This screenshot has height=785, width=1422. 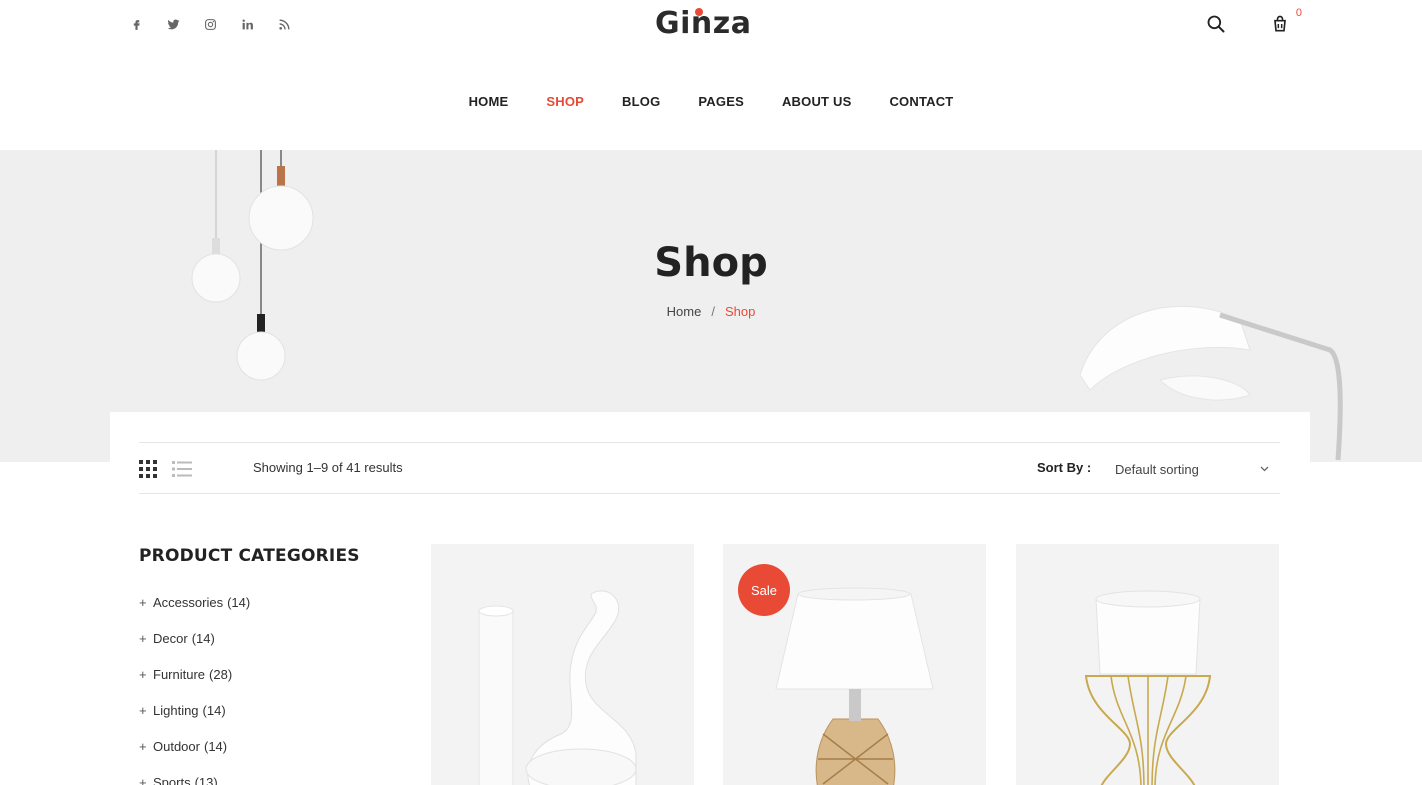 What do you see at coordinates (1280, 23) in the screenshot?
I see `cart-icon` at bounding box center [1280, 23].